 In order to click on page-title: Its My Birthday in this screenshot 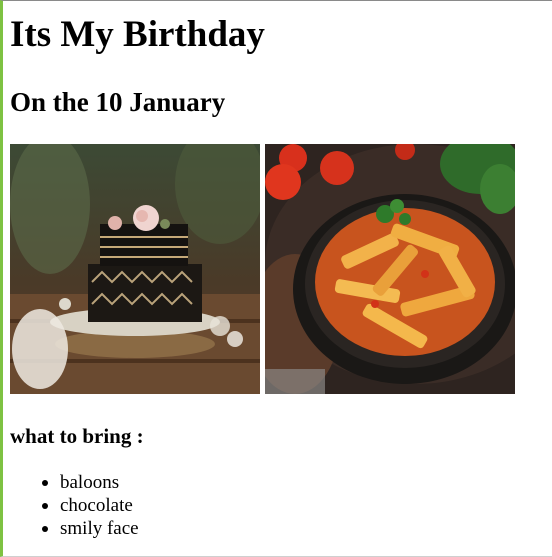, I will do `click(137, 34)`.